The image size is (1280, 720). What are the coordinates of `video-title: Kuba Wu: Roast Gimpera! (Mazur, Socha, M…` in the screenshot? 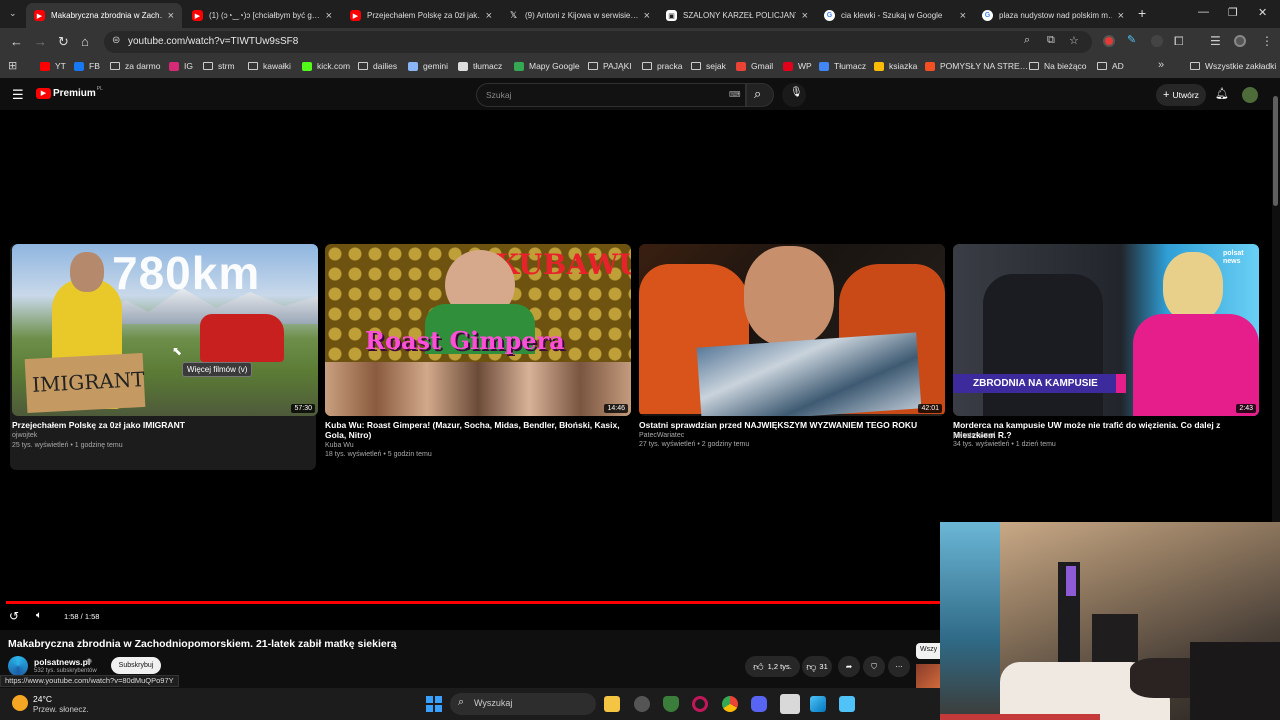 It's located at (475, 430).